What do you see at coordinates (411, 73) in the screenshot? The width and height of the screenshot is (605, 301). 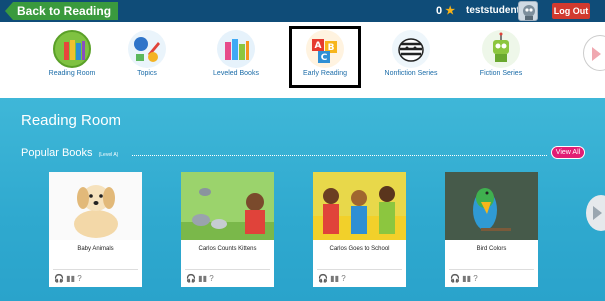 I see `nav-label: Nonfiction Series` at bounding box center [411, 73].